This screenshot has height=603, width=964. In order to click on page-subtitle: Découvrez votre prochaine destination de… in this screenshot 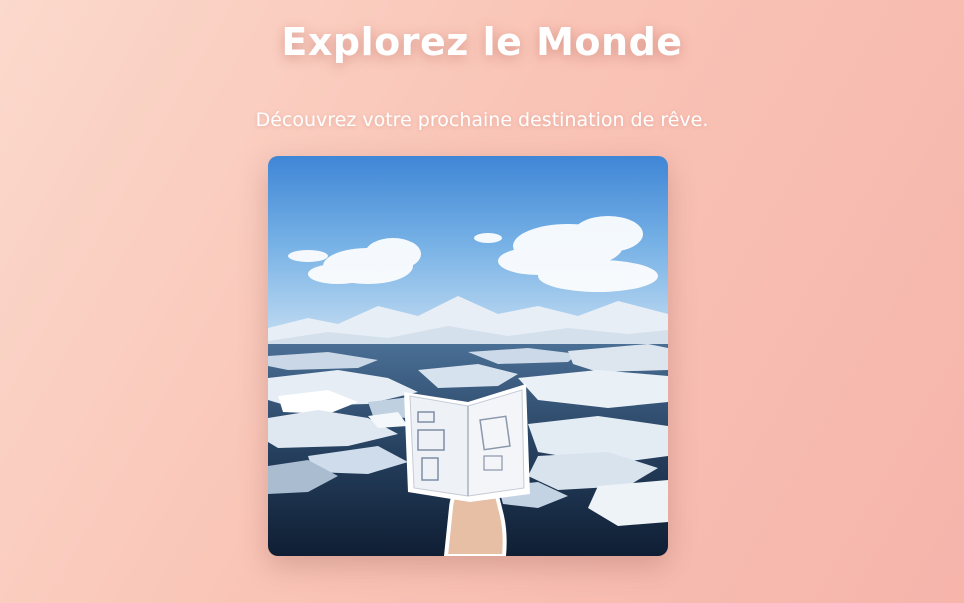, I will do `click(482, 120)`.